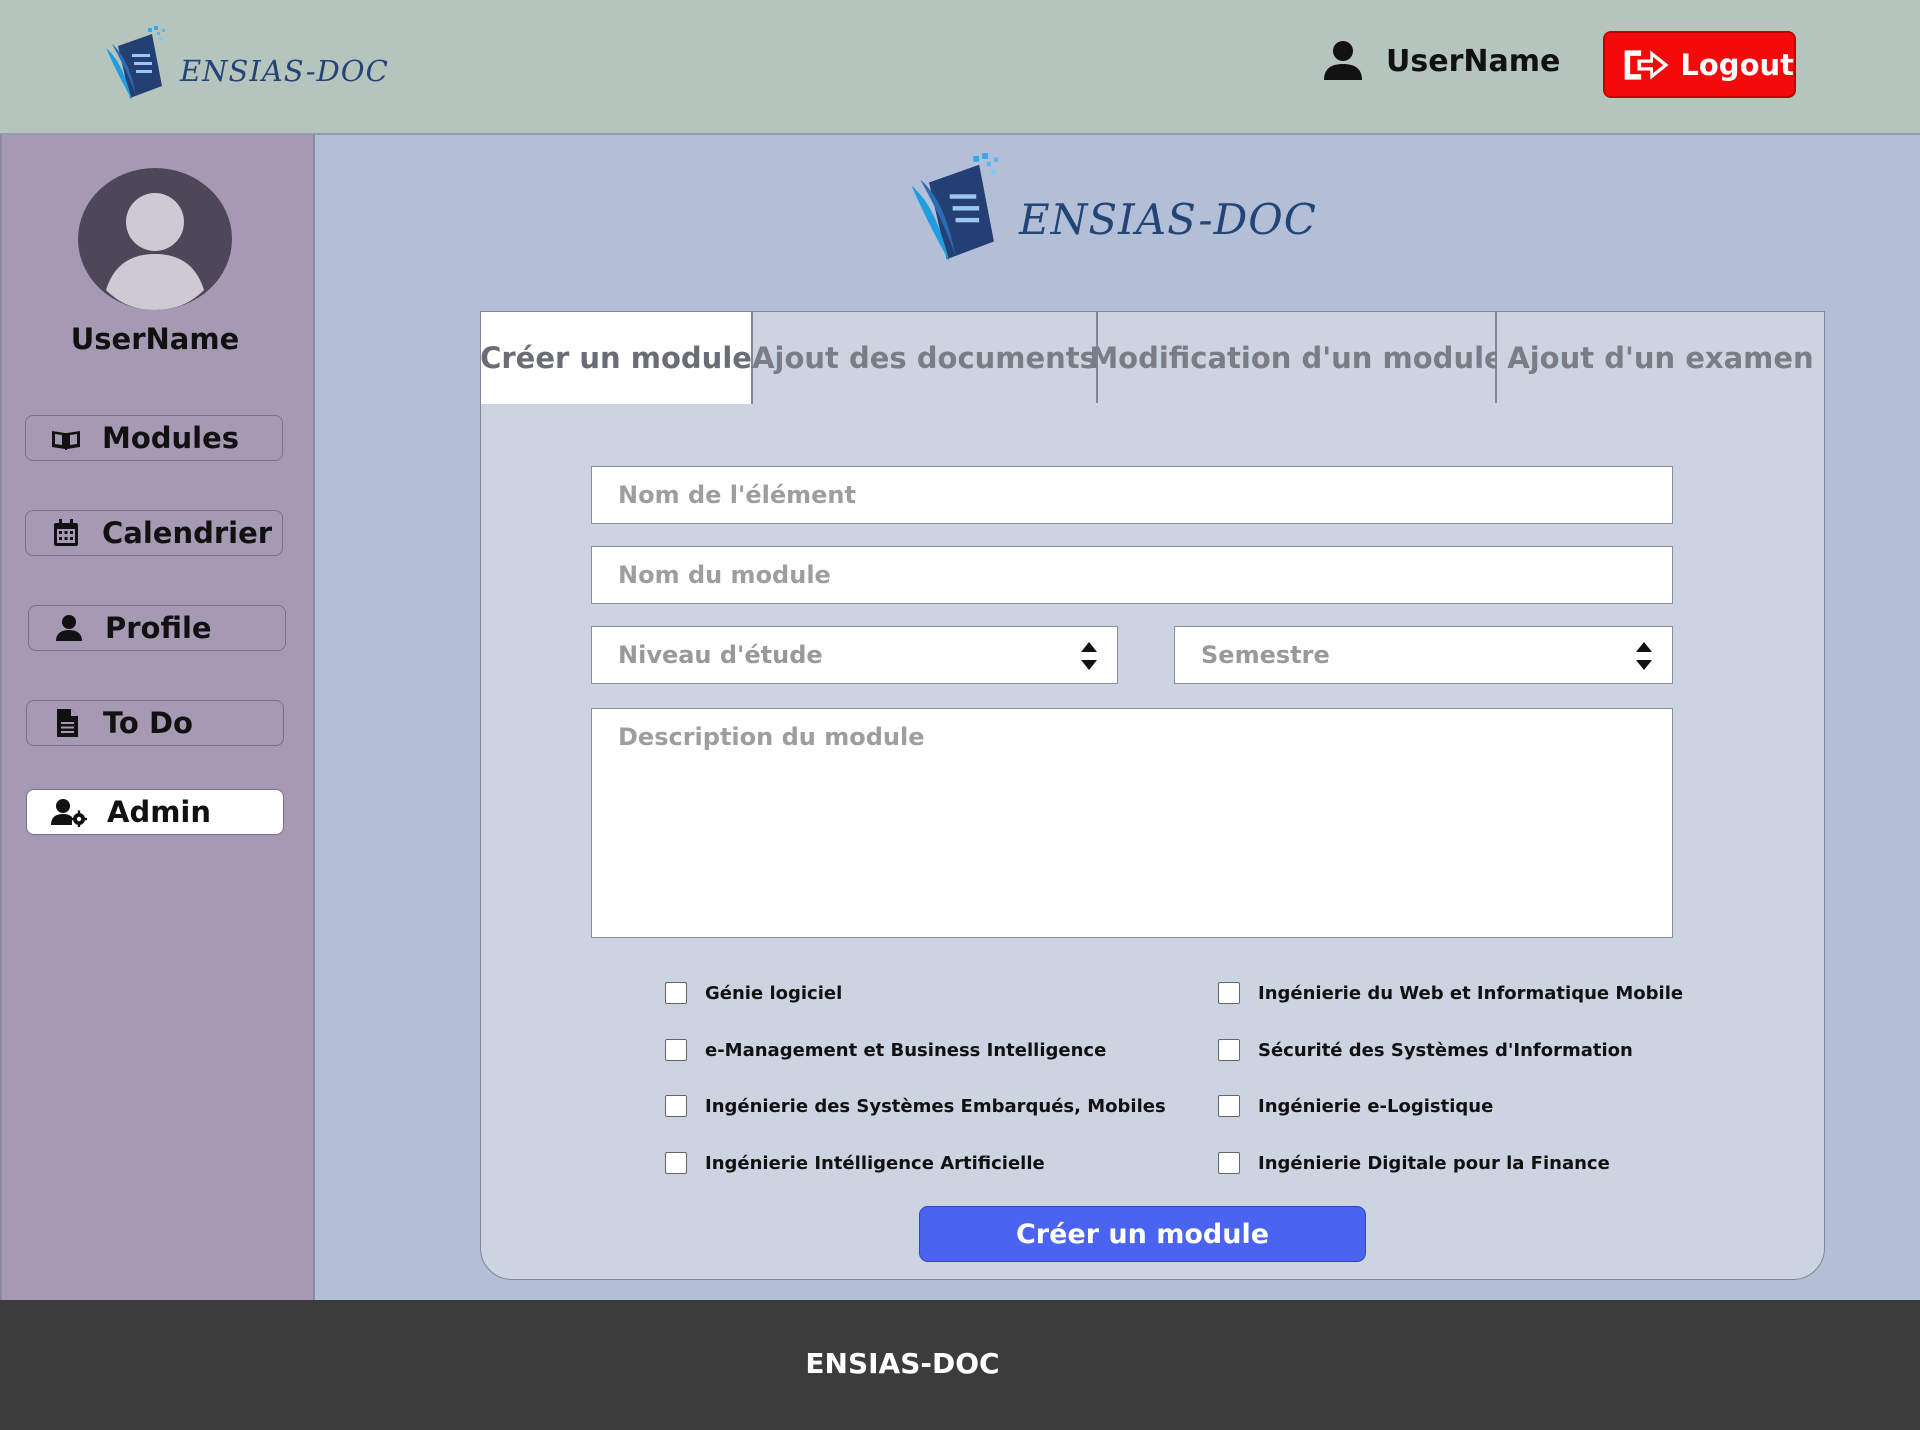 This screenshot has width=1920, height=1430. What do you see at coordinates (616, 358) in the screenshot?
I see `tab-creer-module: Créer un module` at bounding box center [616, 358].